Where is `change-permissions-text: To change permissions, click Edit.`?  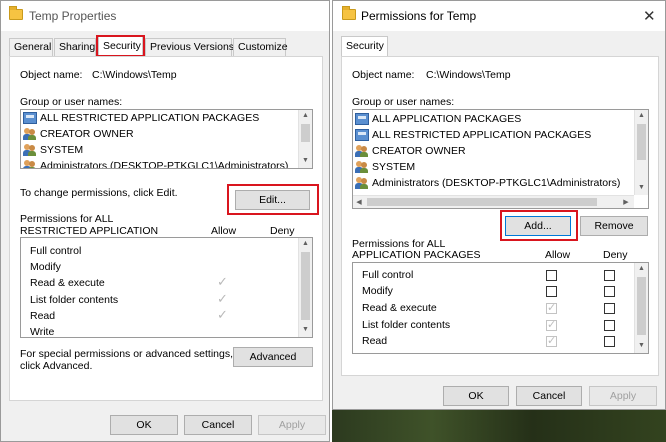
change-permissions-text: To change permissions, click Edit. is located at coordinates (99, 193).